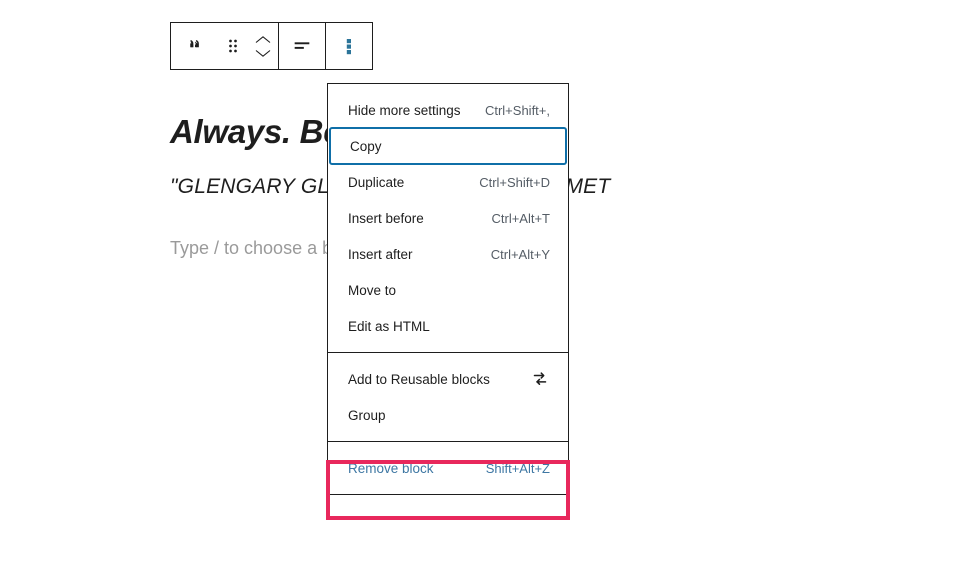 This screenshot has height=561, width=969. What do you see at coordinates (448, 146) in the screenshot?
I see `menu-item-copy: Copy` at bounding box center [448, 146].